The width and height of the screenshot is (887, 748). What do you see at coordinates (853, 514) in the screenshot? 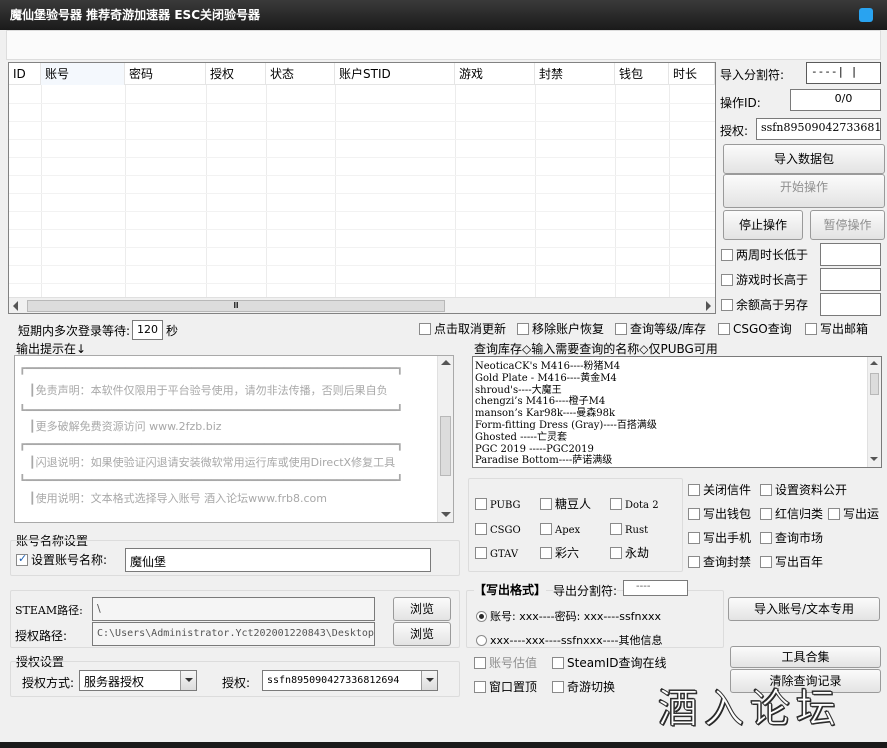
I see `write-out-check: 写出运` at bounding box center [853, 514].